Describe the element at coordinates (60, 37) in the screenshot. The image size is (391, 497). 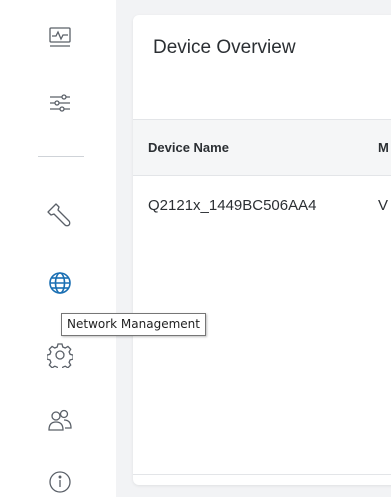
I see `dashboard-monitor-icon` at that location.